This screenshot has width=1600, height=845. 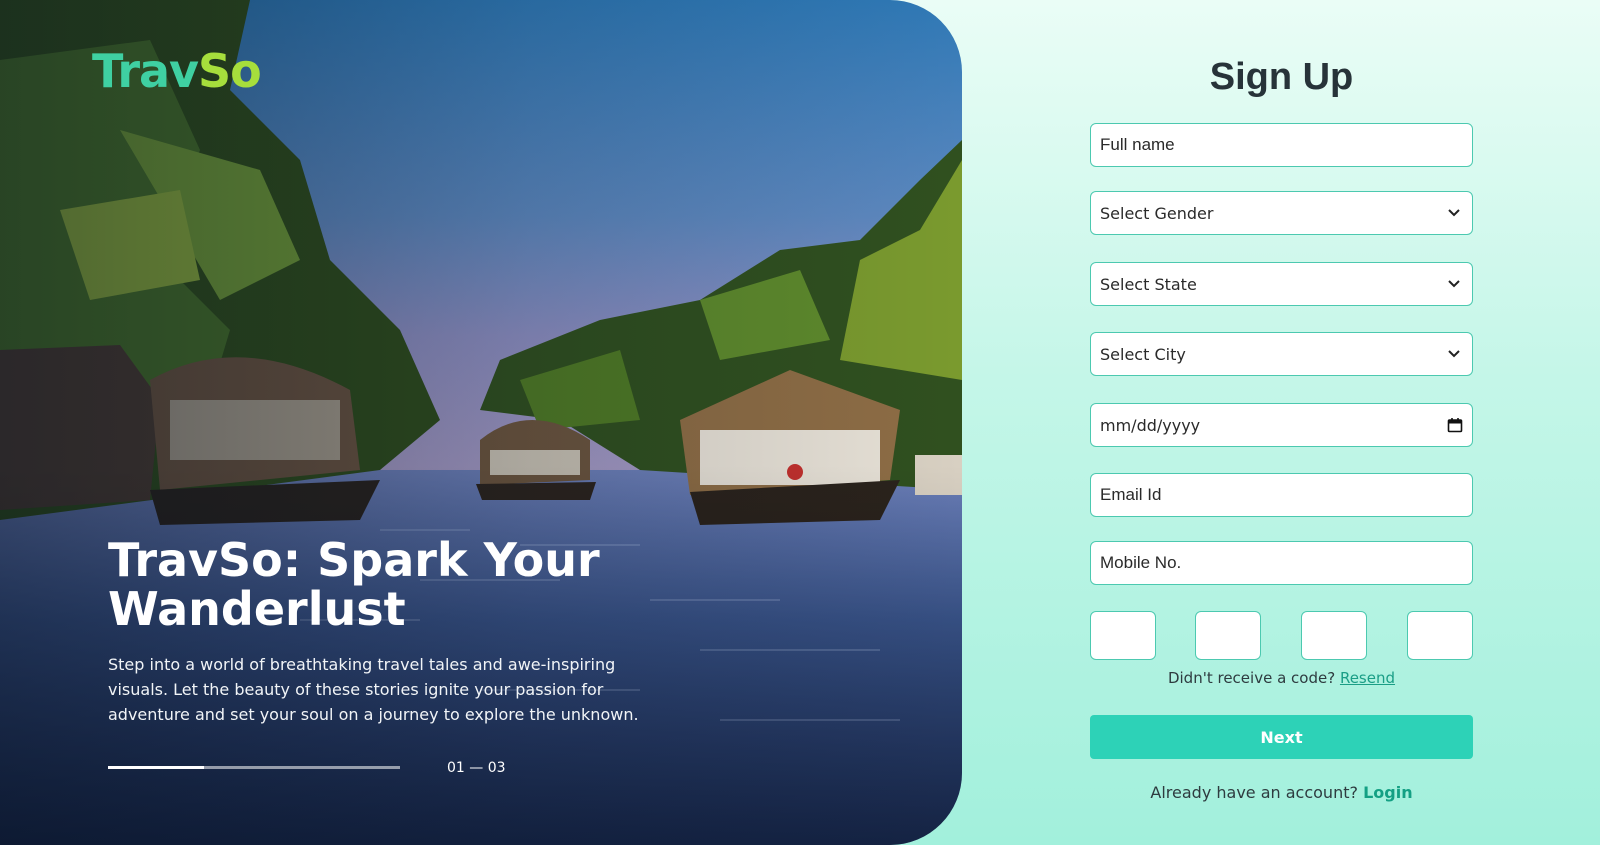 What do you see at coordinates (1281, 425) in the screenshot?
I see `date-of-birth-field: mm/dd/yyyy` at bounding box center [1281, 425].